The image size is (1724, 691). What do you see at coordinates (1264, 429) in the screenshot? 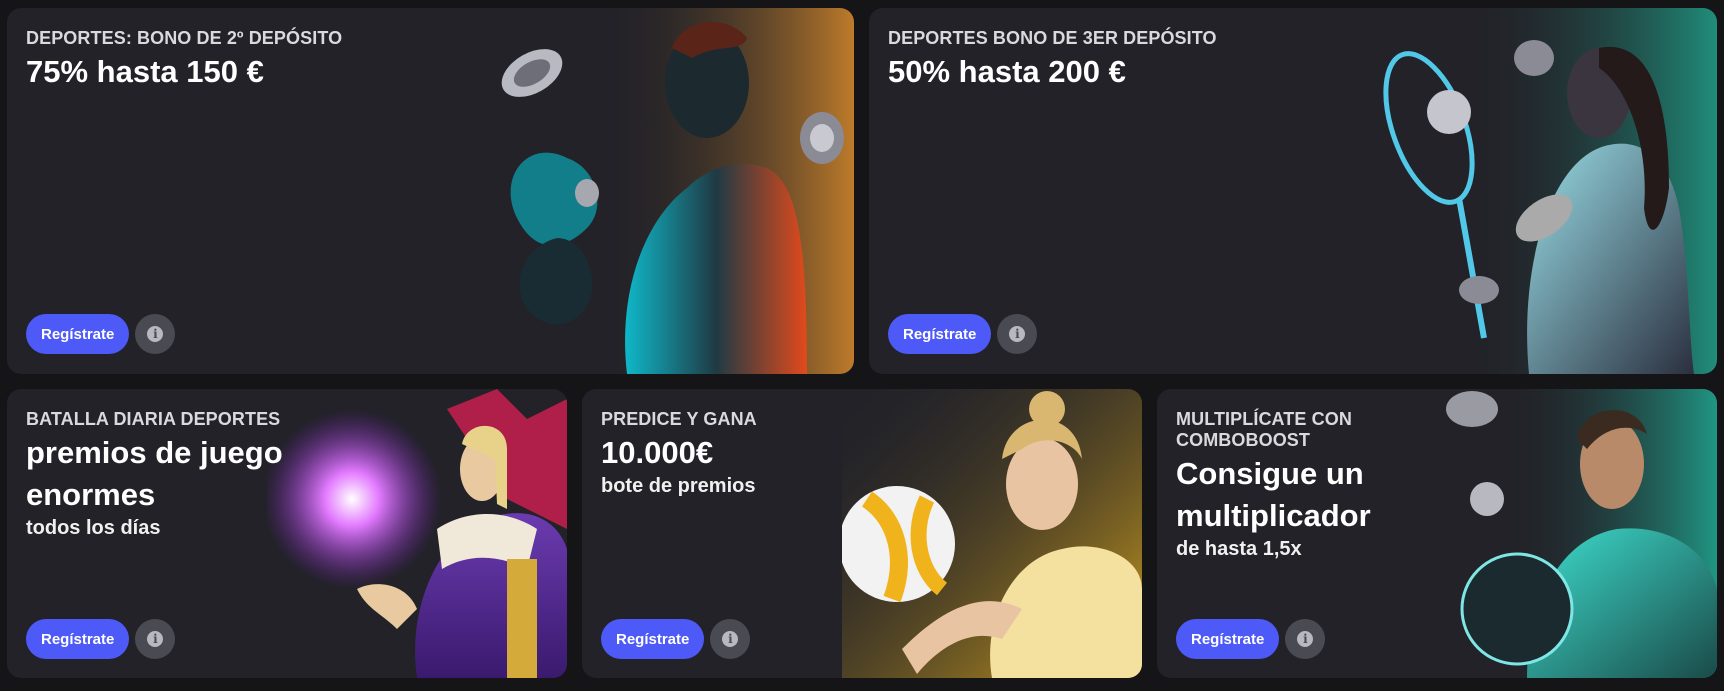
I see `promo-eyebrow: MULTIPLÍCATE CON COMBOBOOST` at bounding box center [1264, 429].